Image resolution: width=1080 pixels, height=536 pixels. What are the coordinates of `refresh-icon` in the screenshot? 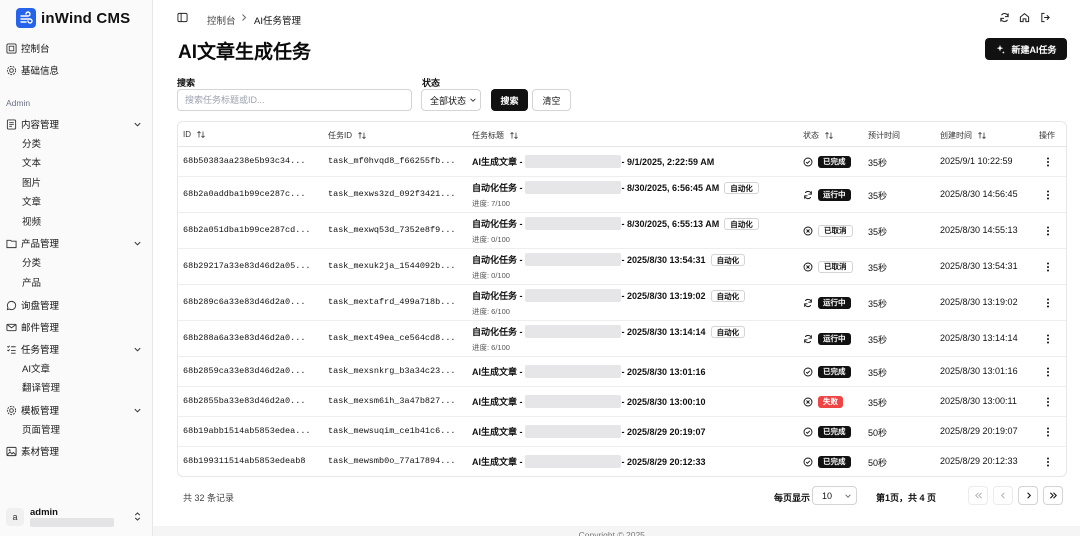 It's located at (1004, 17).